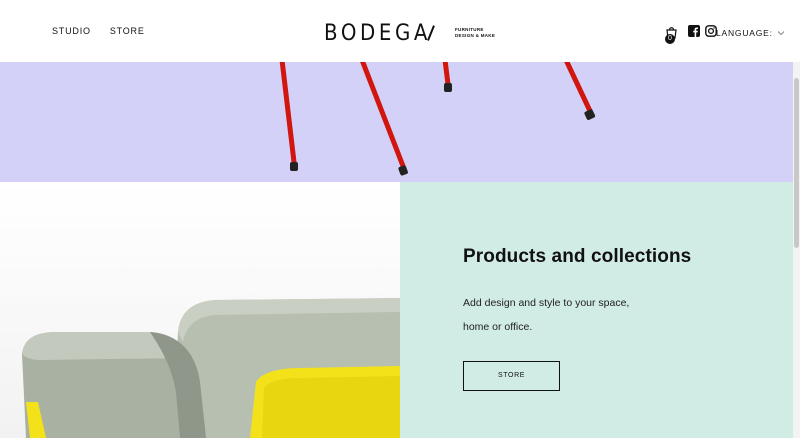 The width and height of the screenshot is (800, 438). Describe the element at coordinates (98, 31) in the screenshot. I see `main-nav: STUDIO STORE` at that location.